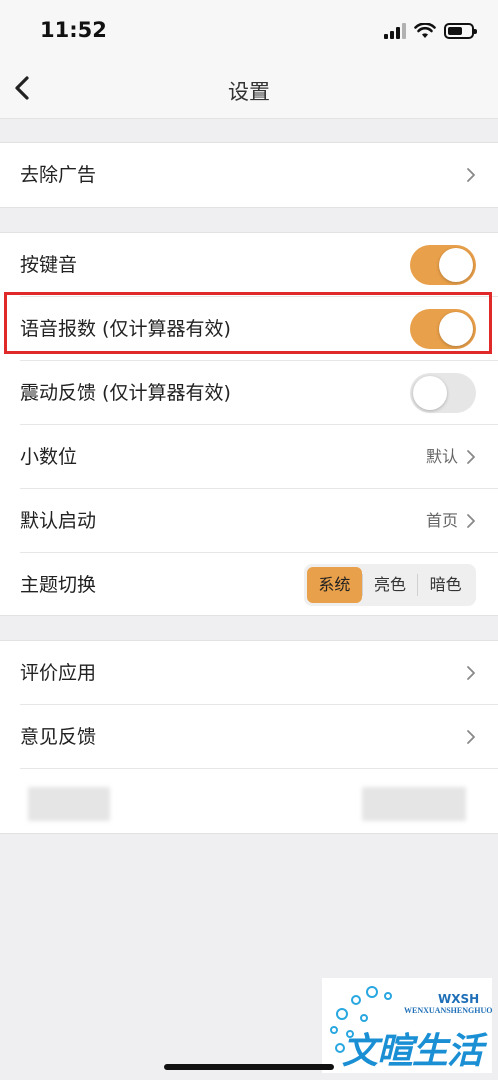 Image resolution: width=498 pixels, height=1080 pixels. I want to click on row-vibration: 震动反馈 (仅计算器有效), so click(249, 393).